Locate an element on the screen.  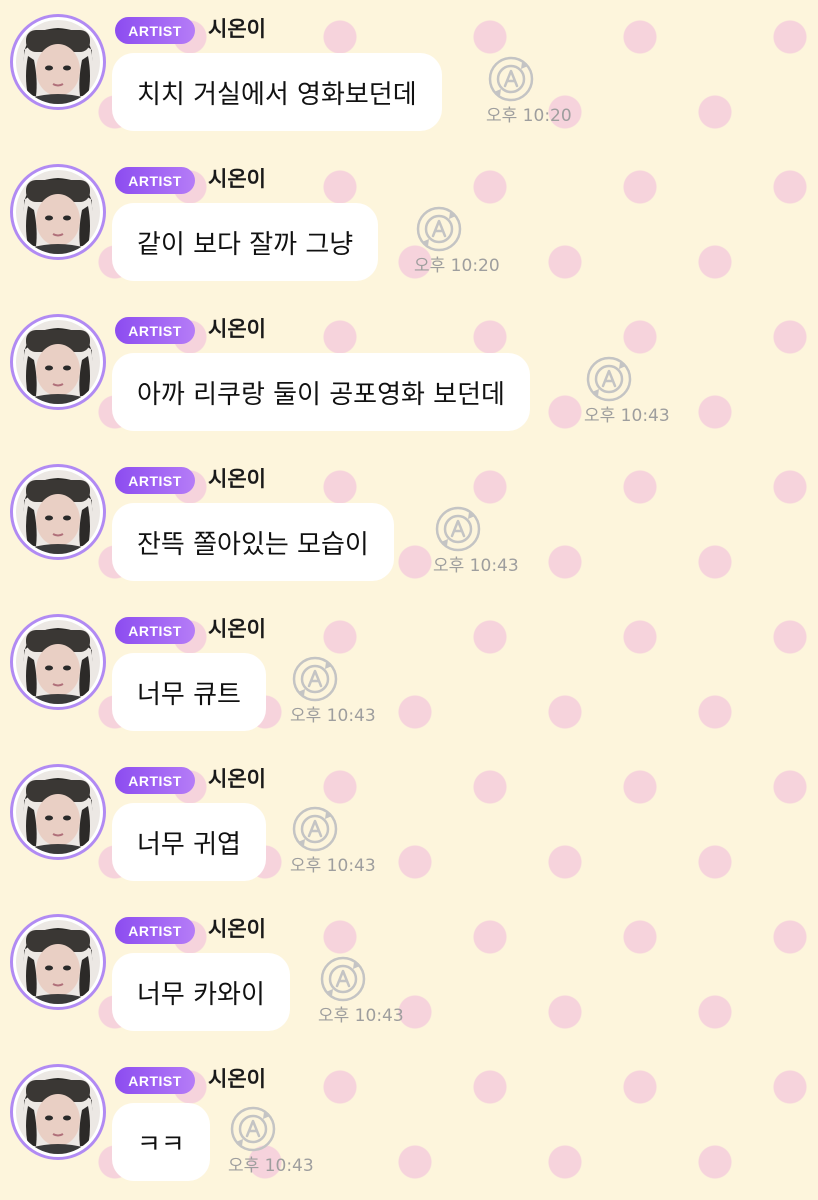
message-row: ARTIST 시온이 같이 보다 잘까 그냥 오후 10:20 is located at coordinates (409, 225).